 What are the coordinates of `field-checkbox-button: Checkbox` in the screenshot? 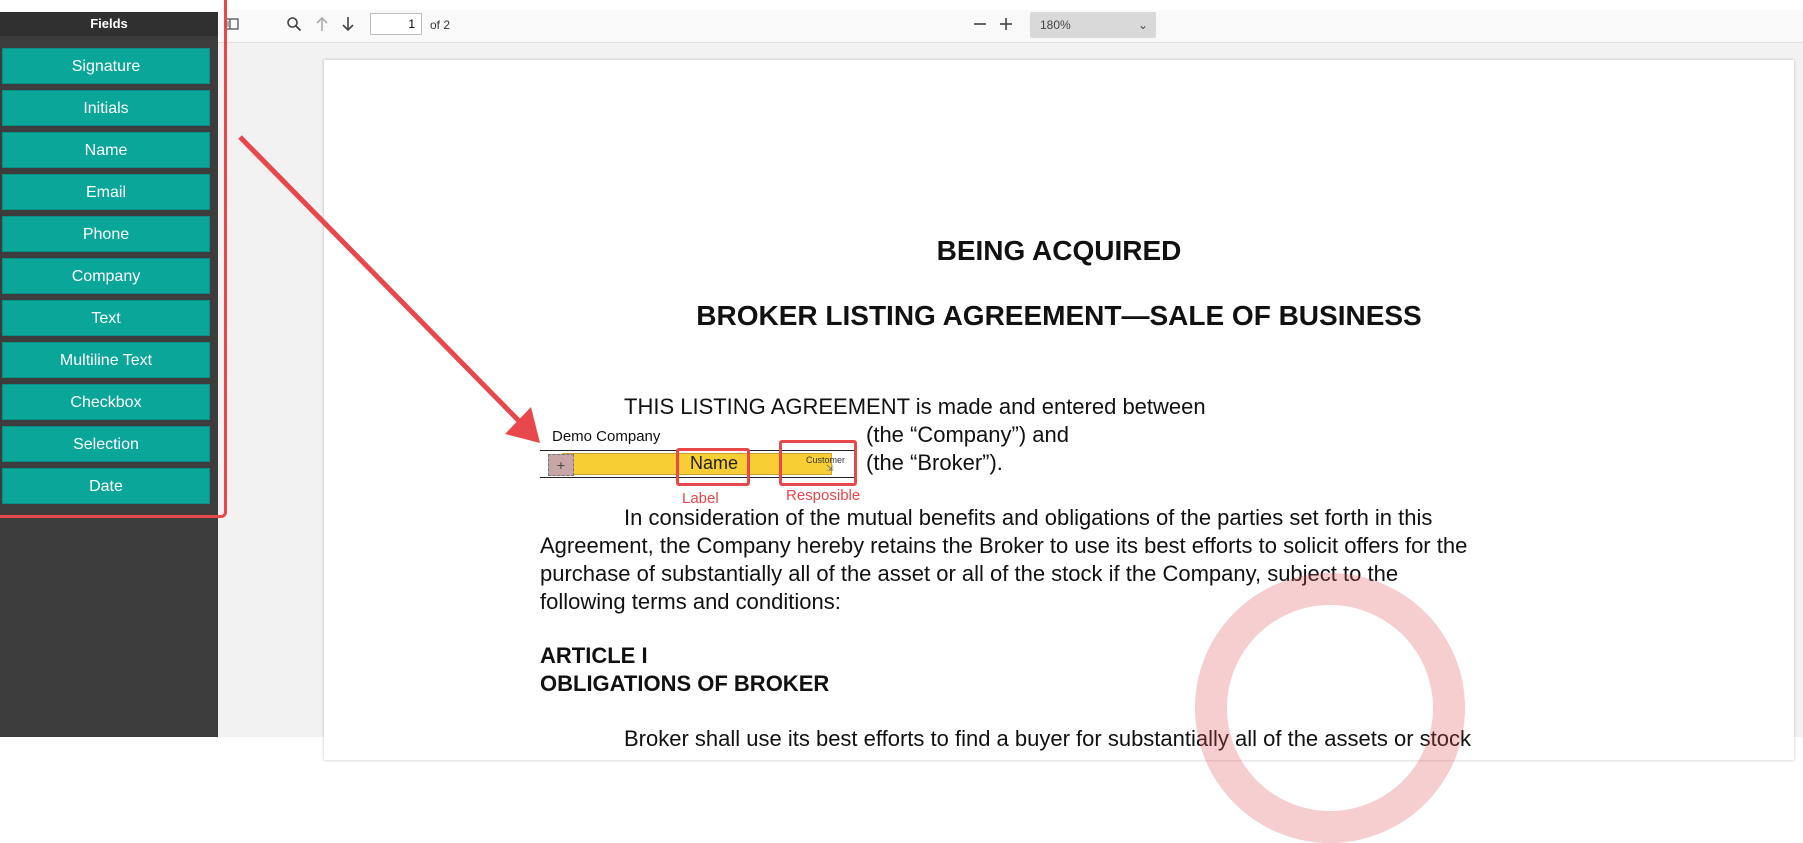 It's located at (106, 402).